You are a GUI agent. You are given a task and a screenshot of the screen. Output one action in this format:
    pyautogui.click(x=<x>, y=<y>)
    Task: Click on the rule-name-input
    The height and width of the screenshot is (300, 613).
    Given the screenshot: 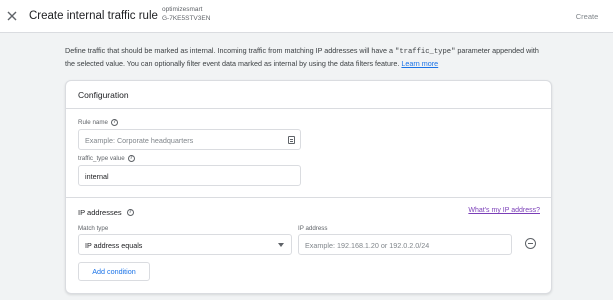 What is the action you would take?
    pyautogui.click(x=189, y=140)
    